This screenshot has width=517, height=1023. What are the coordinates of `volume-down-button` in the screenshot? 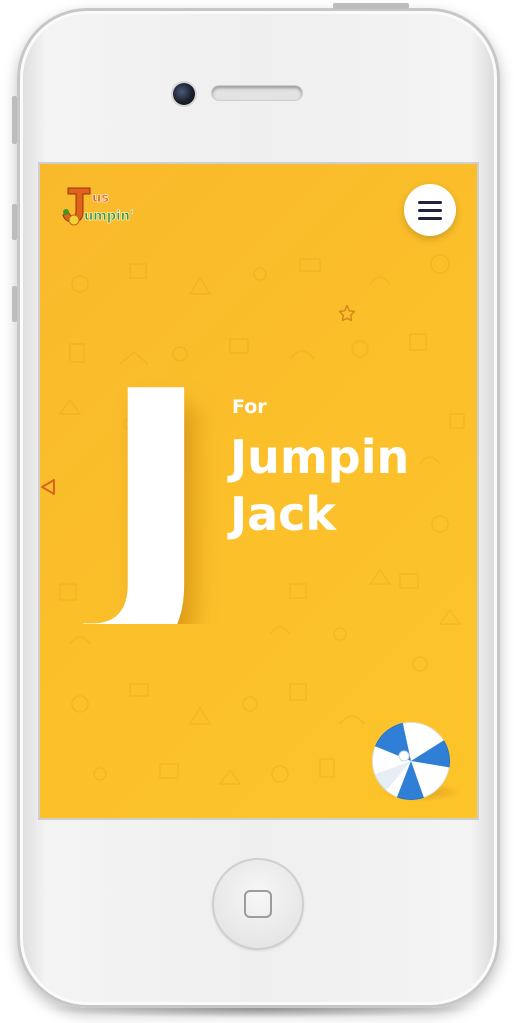 It's located at (14, 304).